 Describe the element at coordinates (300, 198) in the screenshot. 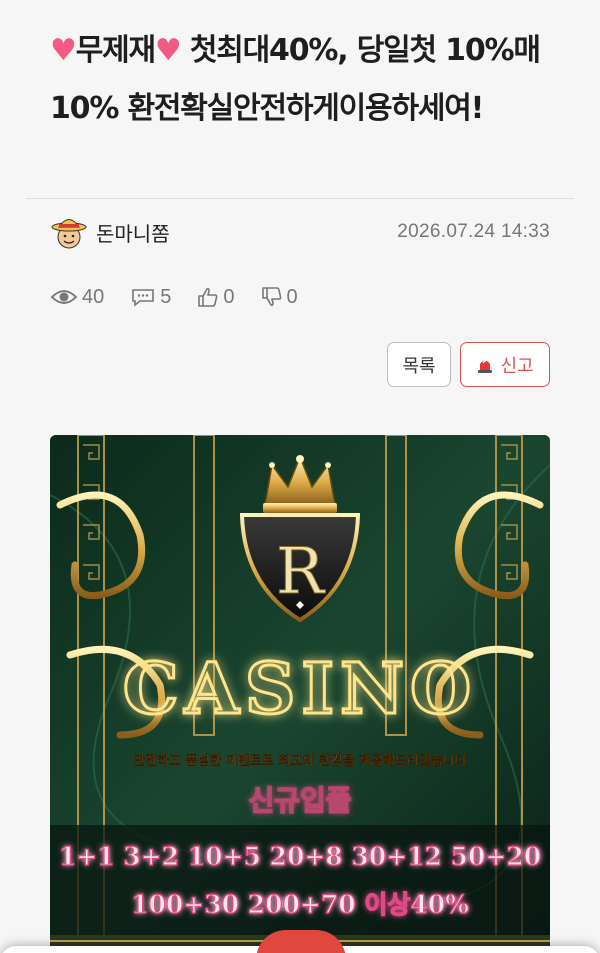

I see `title-divider` at that location.